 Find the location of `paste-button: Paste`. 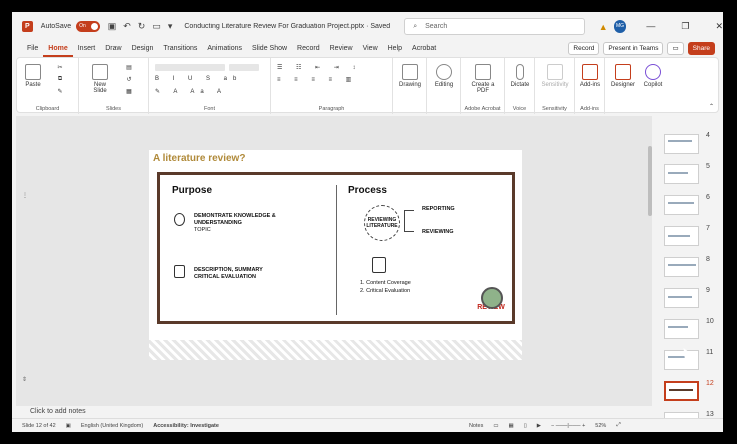

paste-button: Paste is located at coordinates (33, 76).